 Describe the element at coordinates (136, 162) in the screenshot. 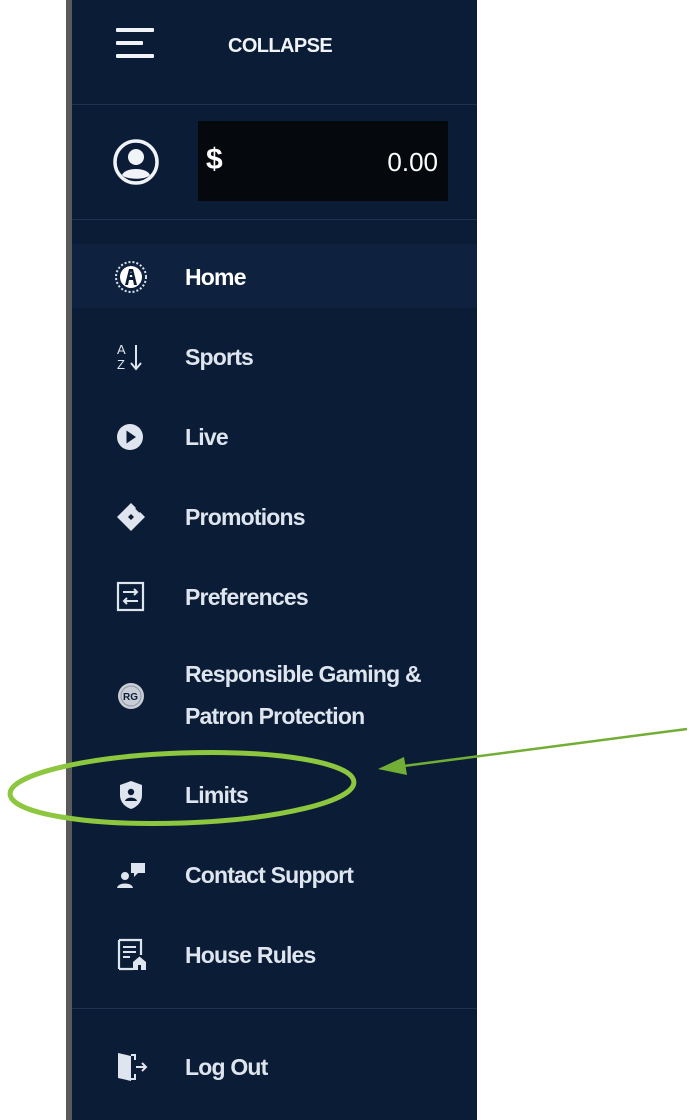

I see `user-avatar-icon` at that location.